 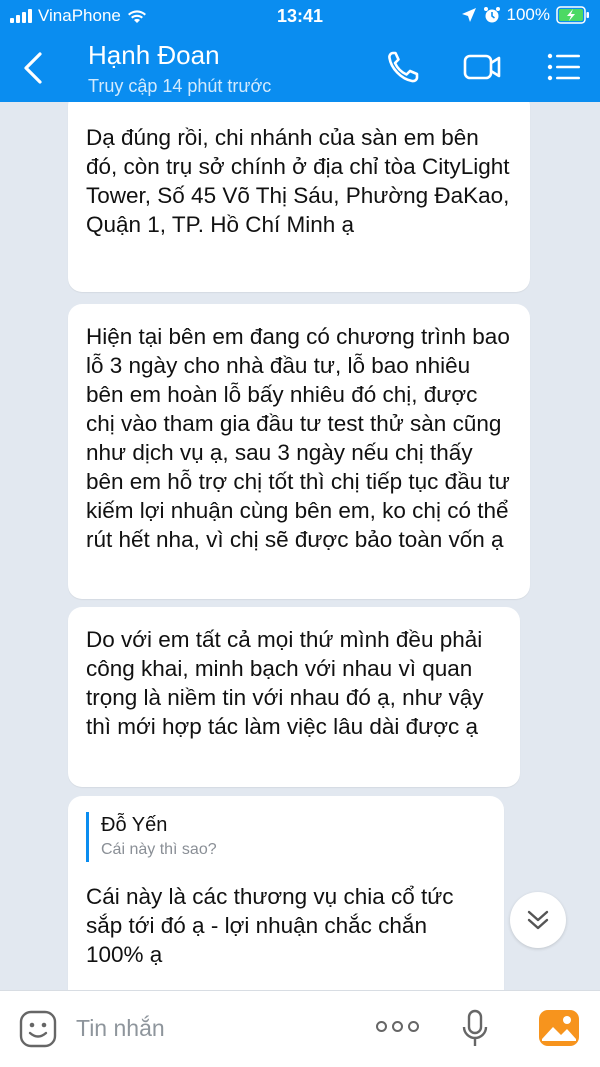 I want to click on status-right: 100%, so click(x=525, y=15).